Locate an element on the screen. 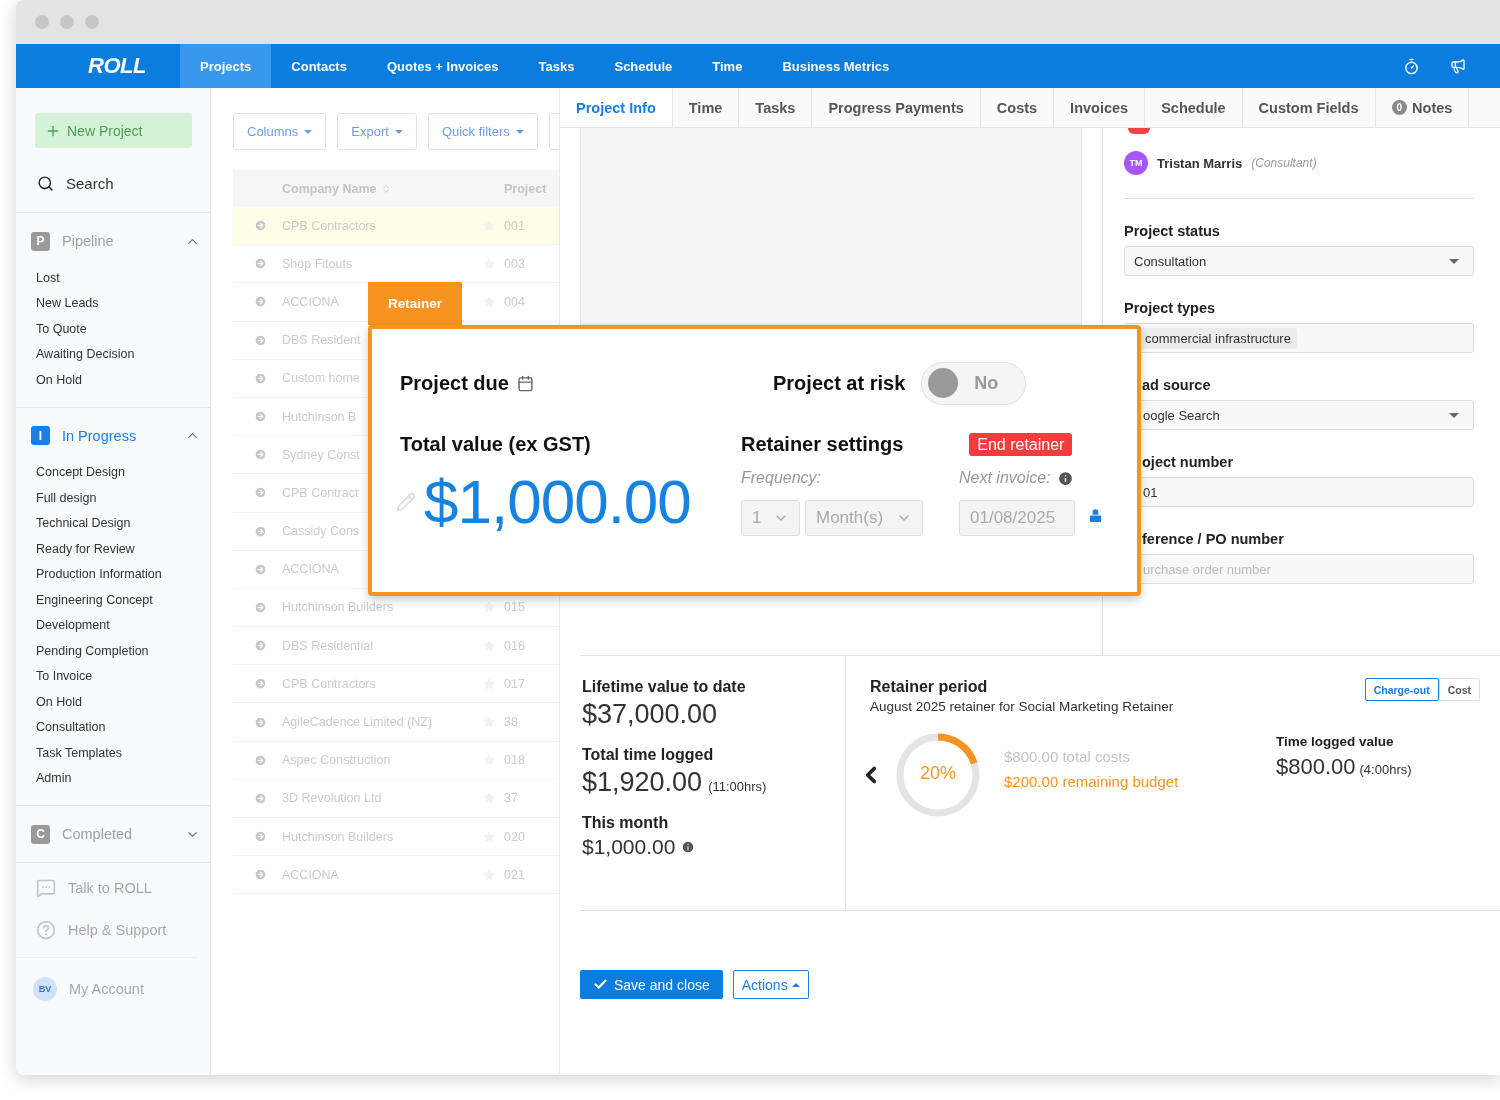  field-label: Project at risk is located at coordinates (839, 383).